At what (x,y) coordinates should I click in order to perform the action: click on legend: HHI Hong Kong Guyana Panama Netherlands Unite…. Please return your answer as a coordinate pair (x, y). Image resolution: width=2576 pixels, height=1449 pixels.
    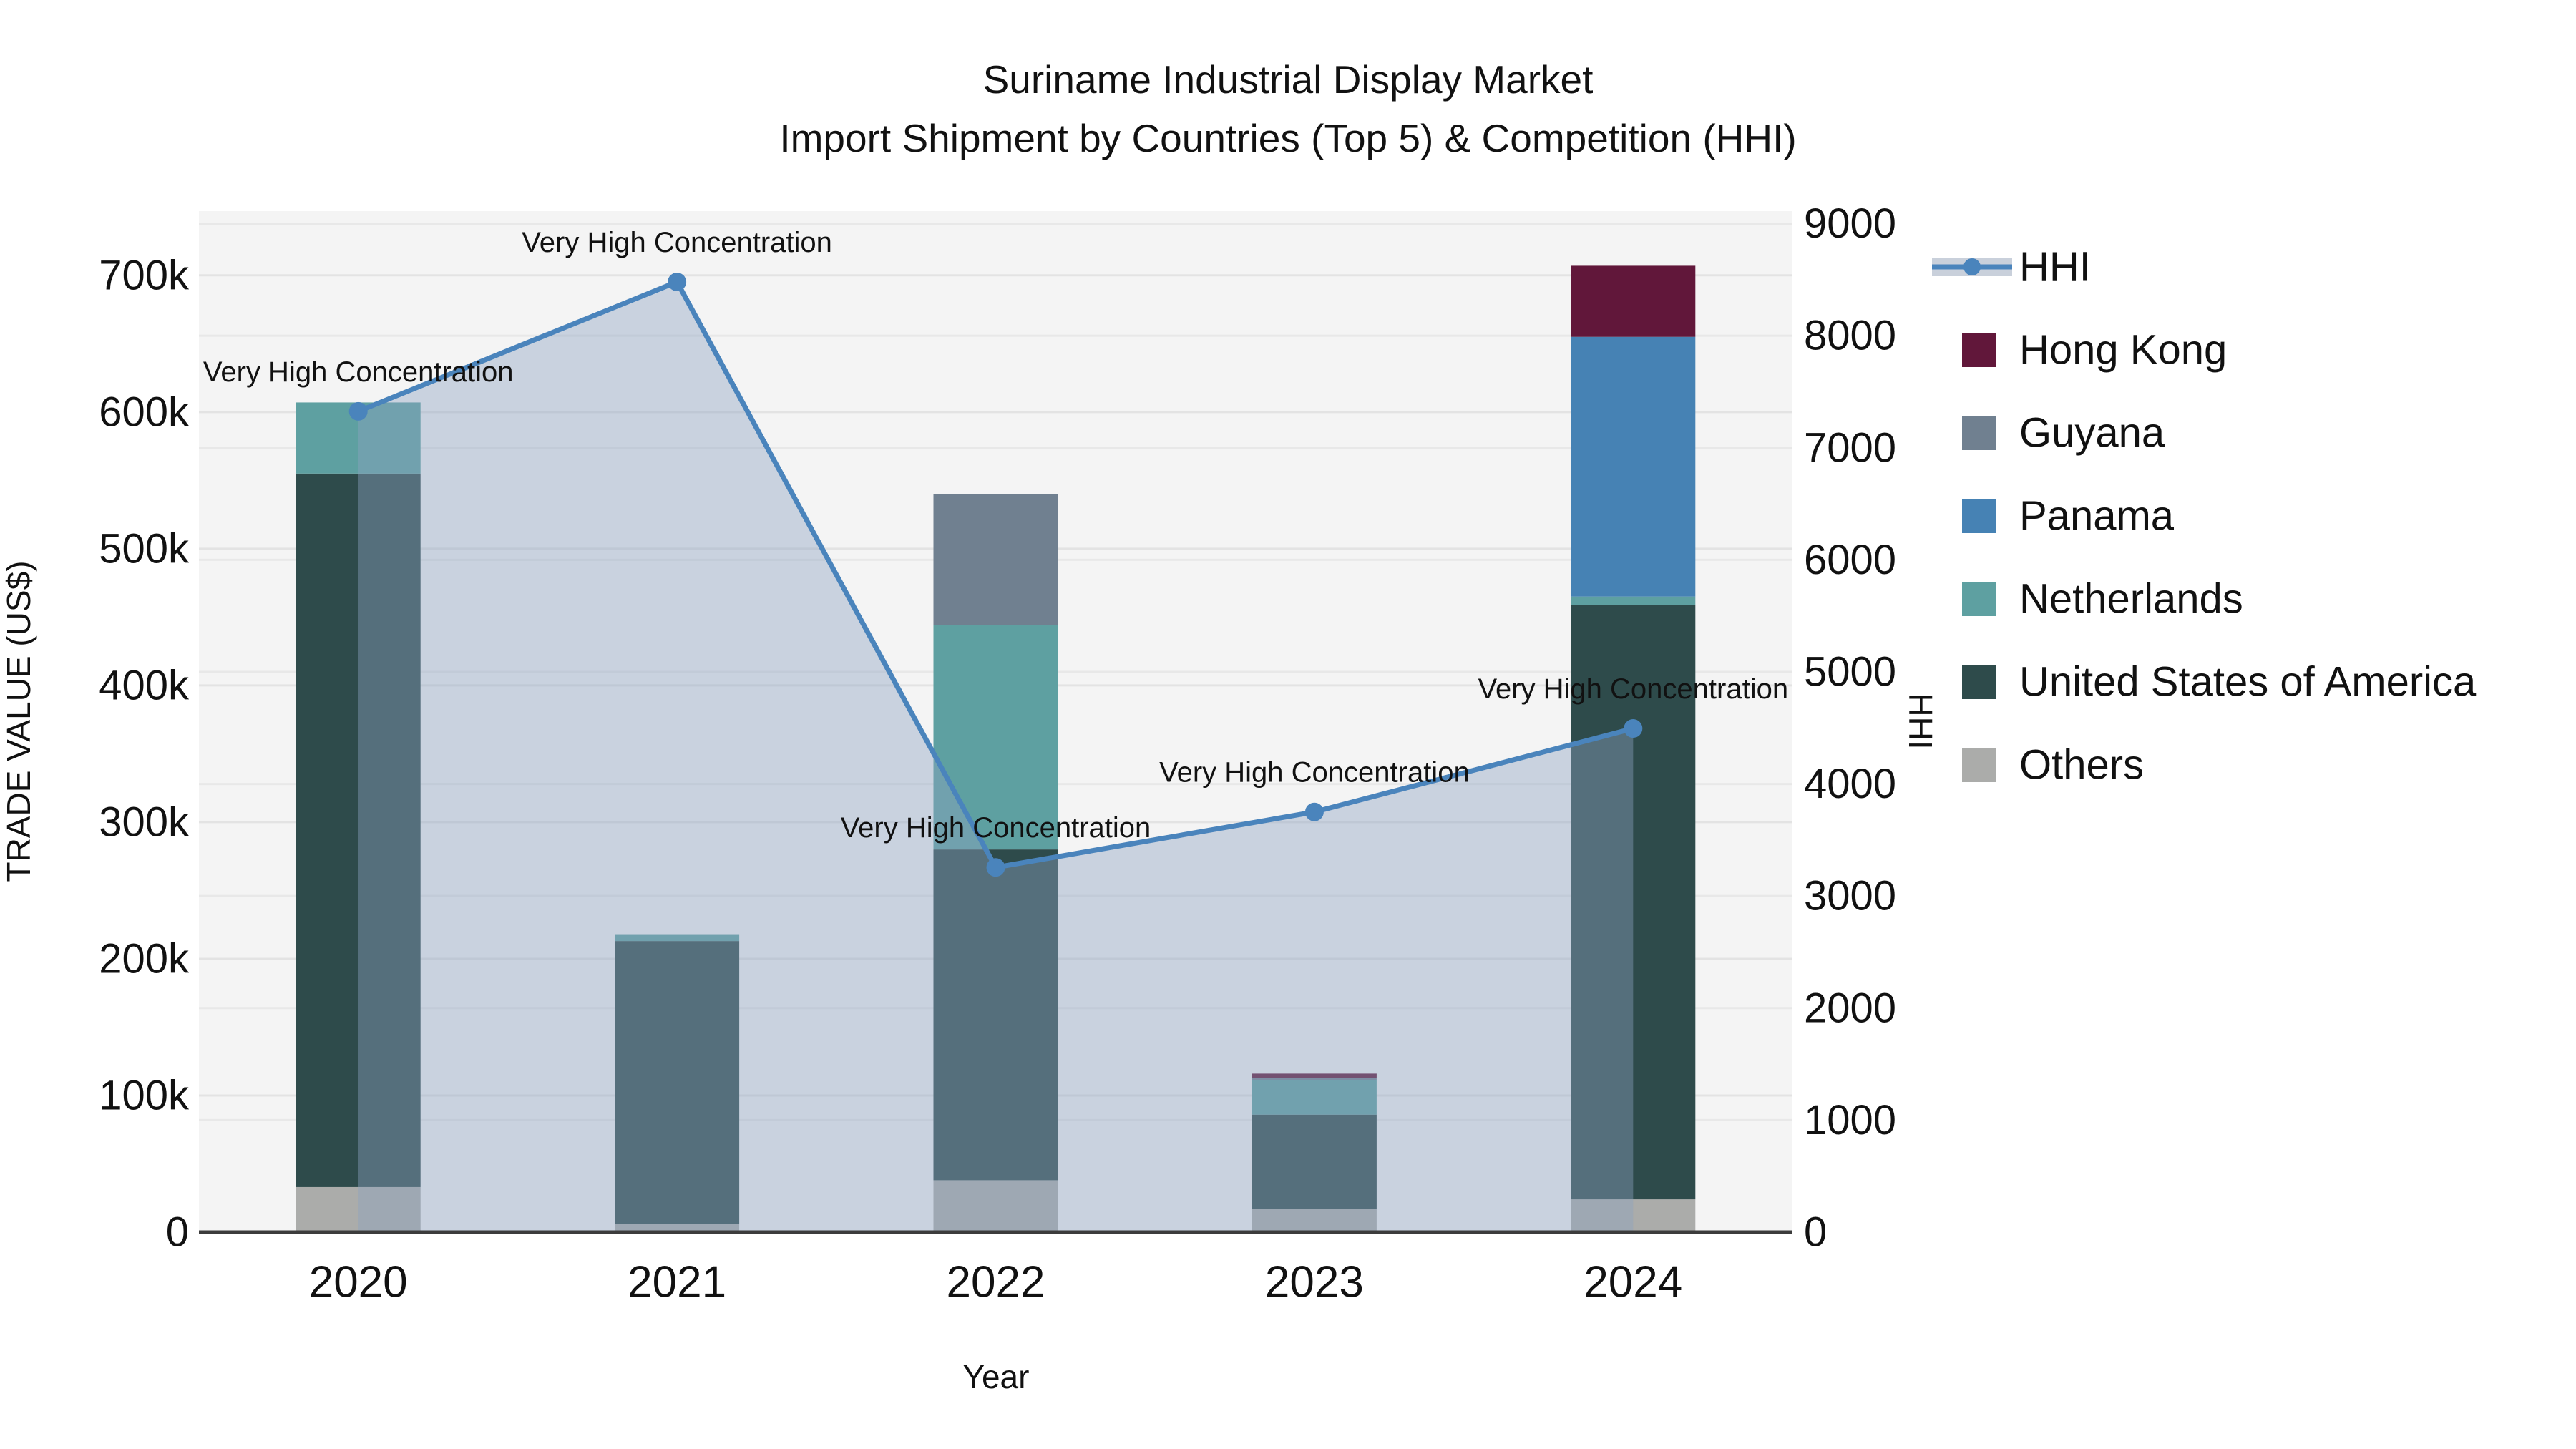
    Looking at the image, I should click on (2204, 516).